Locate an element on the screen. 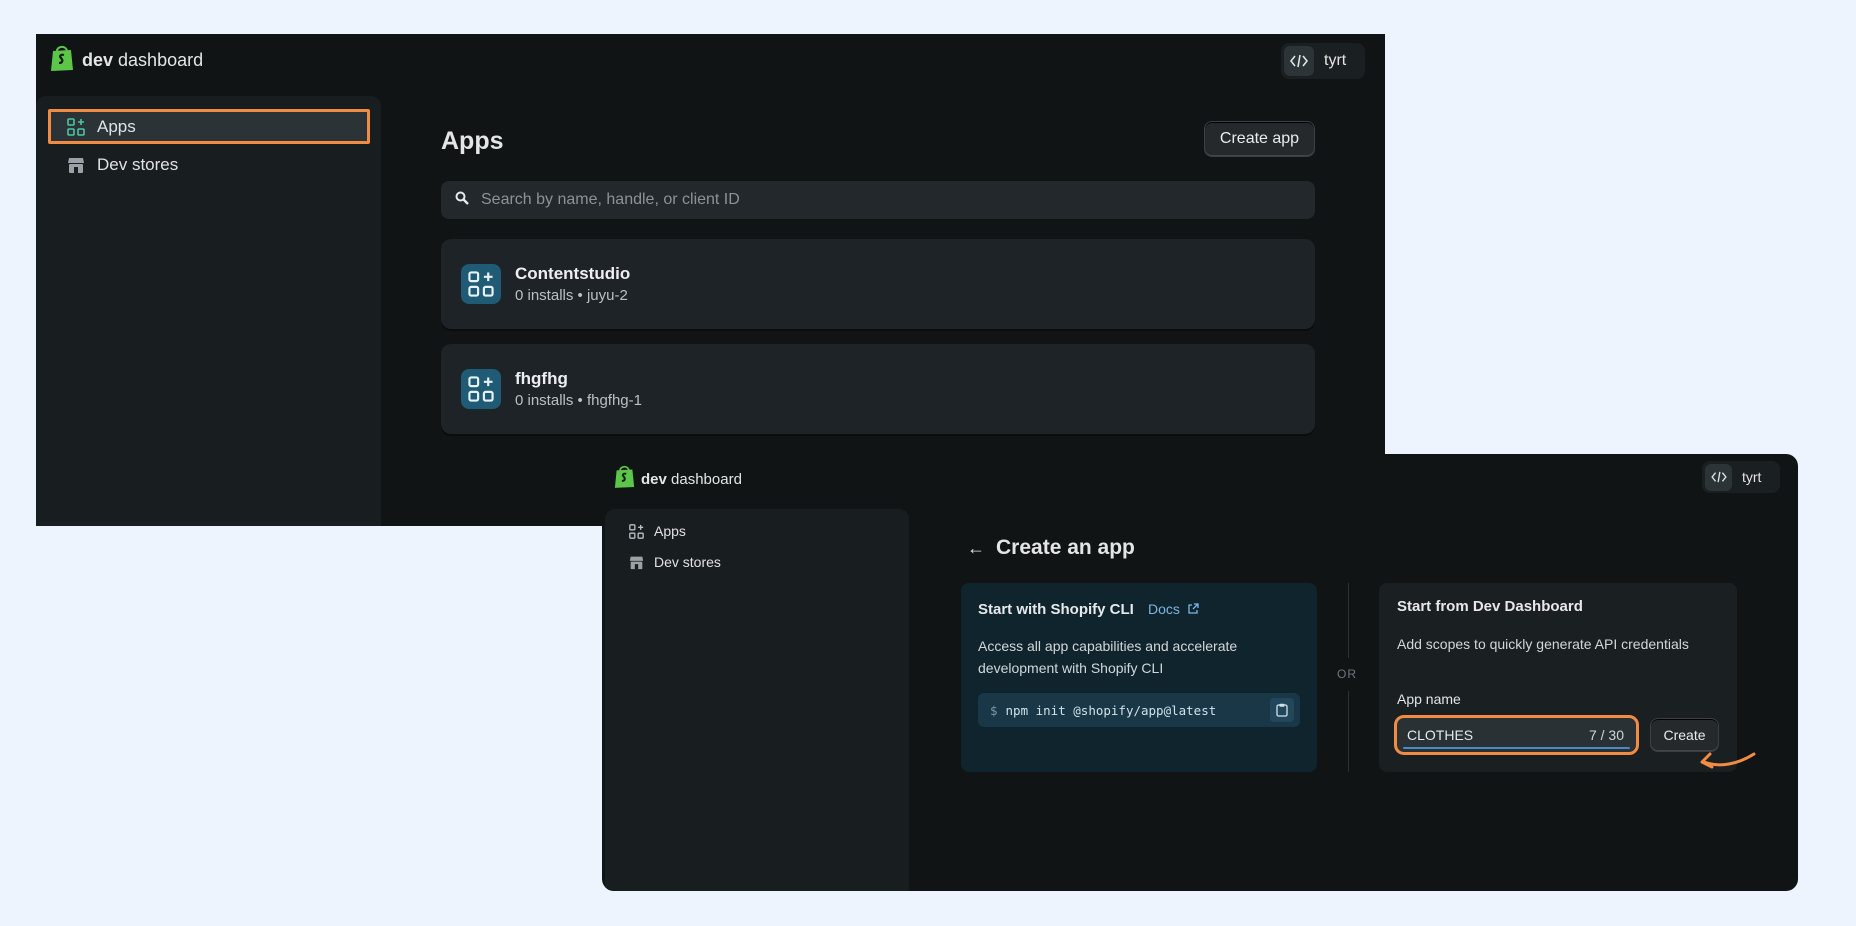 Image resolution: width=1856 pixels, height=926 pixels. focus-underline is located at coordinates (1516, 748).